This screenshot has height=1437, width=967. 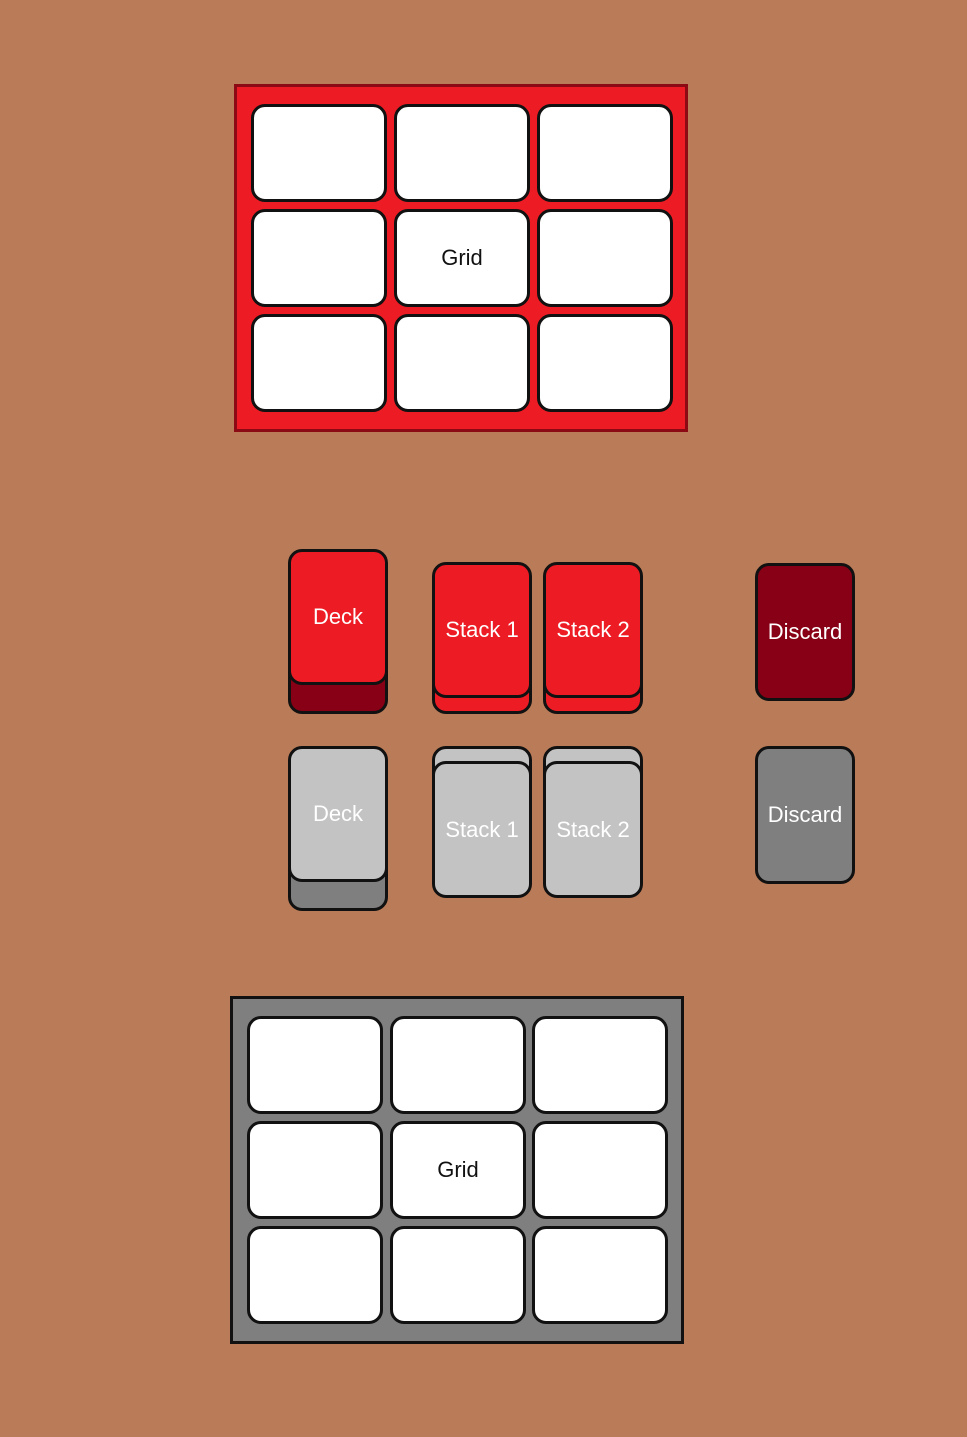 I want to click on gray-discard-label: Discard, so click(x=805, y=814).